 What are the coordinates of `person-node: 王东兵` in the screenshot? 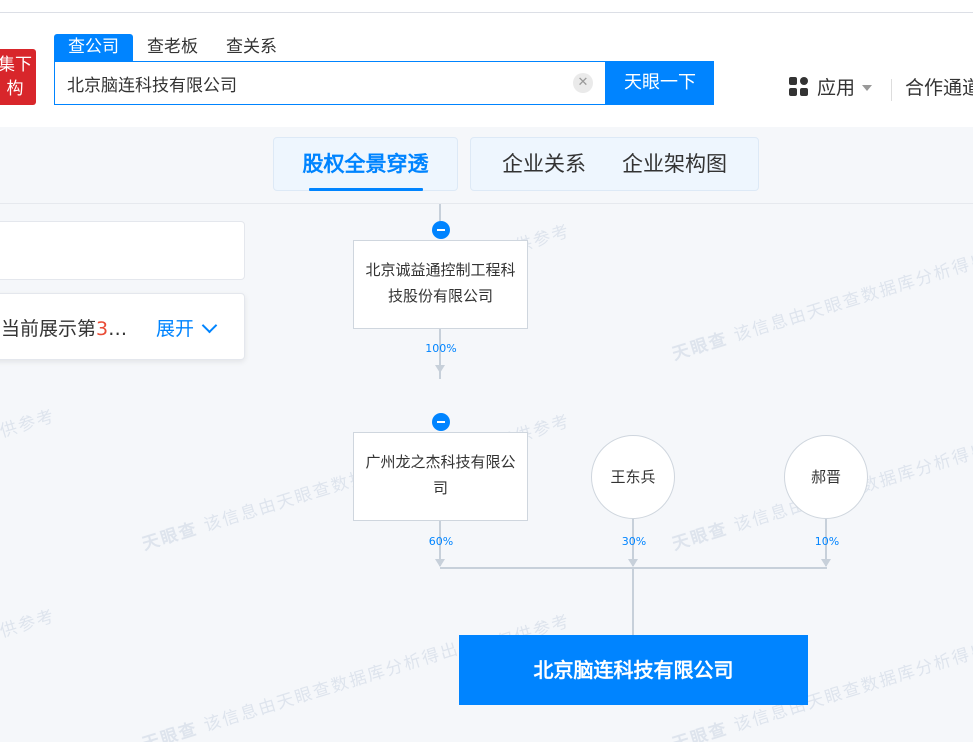 It's located at (633, 477).